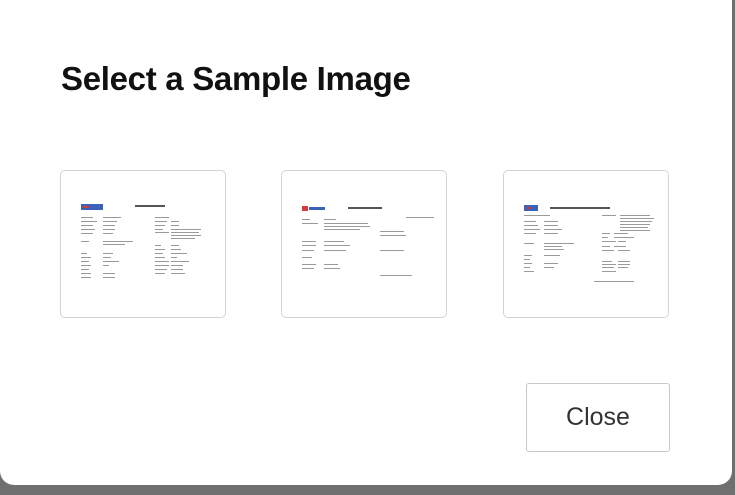  What do you see at coordinates (598, 417) in the screenshot?
I see `close-button: Close` at bounding box center [598, 417].